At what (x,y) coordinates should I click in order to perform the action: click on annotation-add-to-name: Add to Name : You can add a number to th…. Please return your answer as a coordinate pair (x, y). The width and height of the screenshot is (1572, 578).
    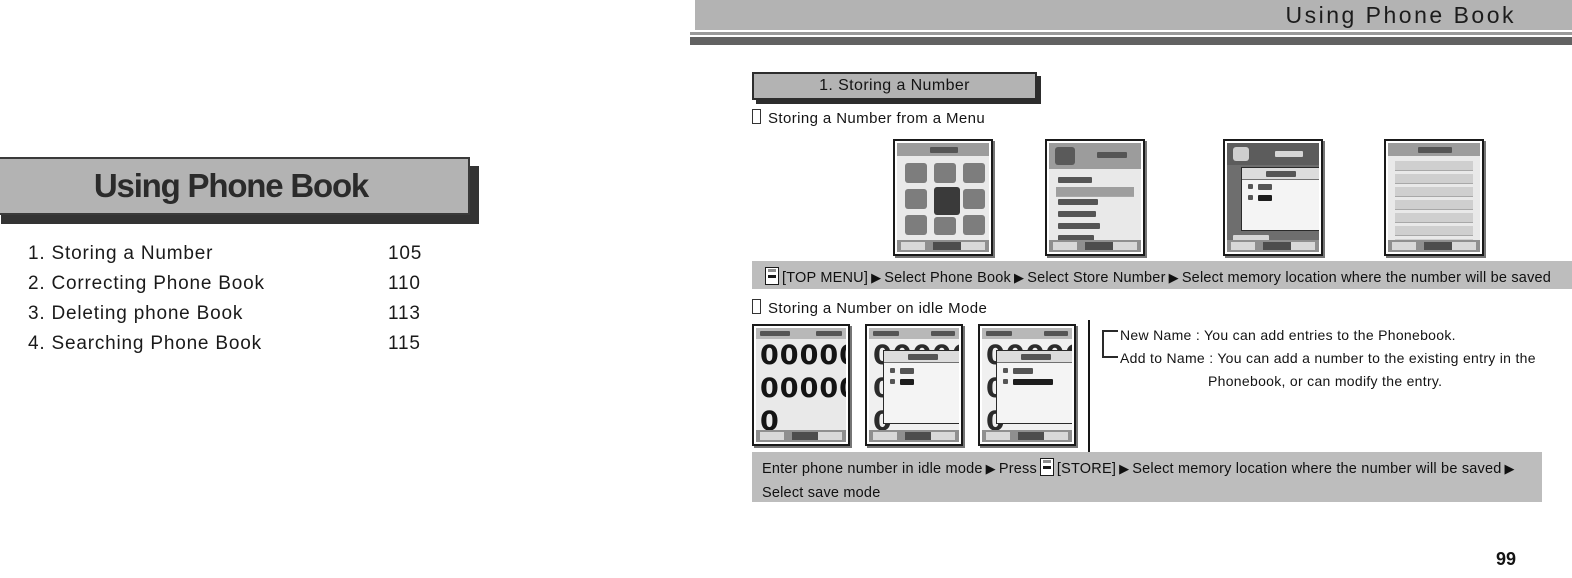
    Looking at the image, I should click on (1328, 358).